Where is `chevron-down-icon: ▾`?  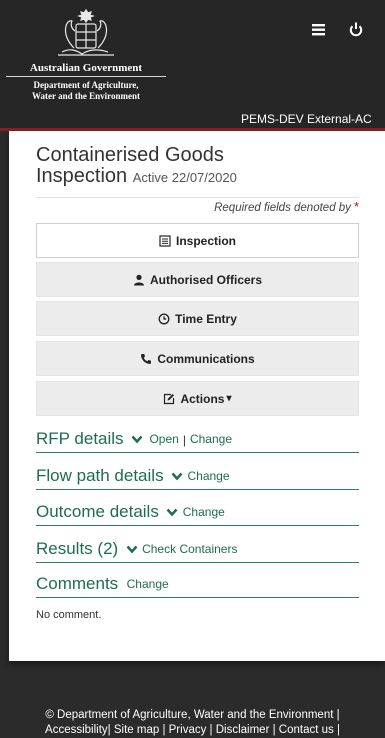
chevron-down-icon: ▾ is located at coordinates (229, 398).